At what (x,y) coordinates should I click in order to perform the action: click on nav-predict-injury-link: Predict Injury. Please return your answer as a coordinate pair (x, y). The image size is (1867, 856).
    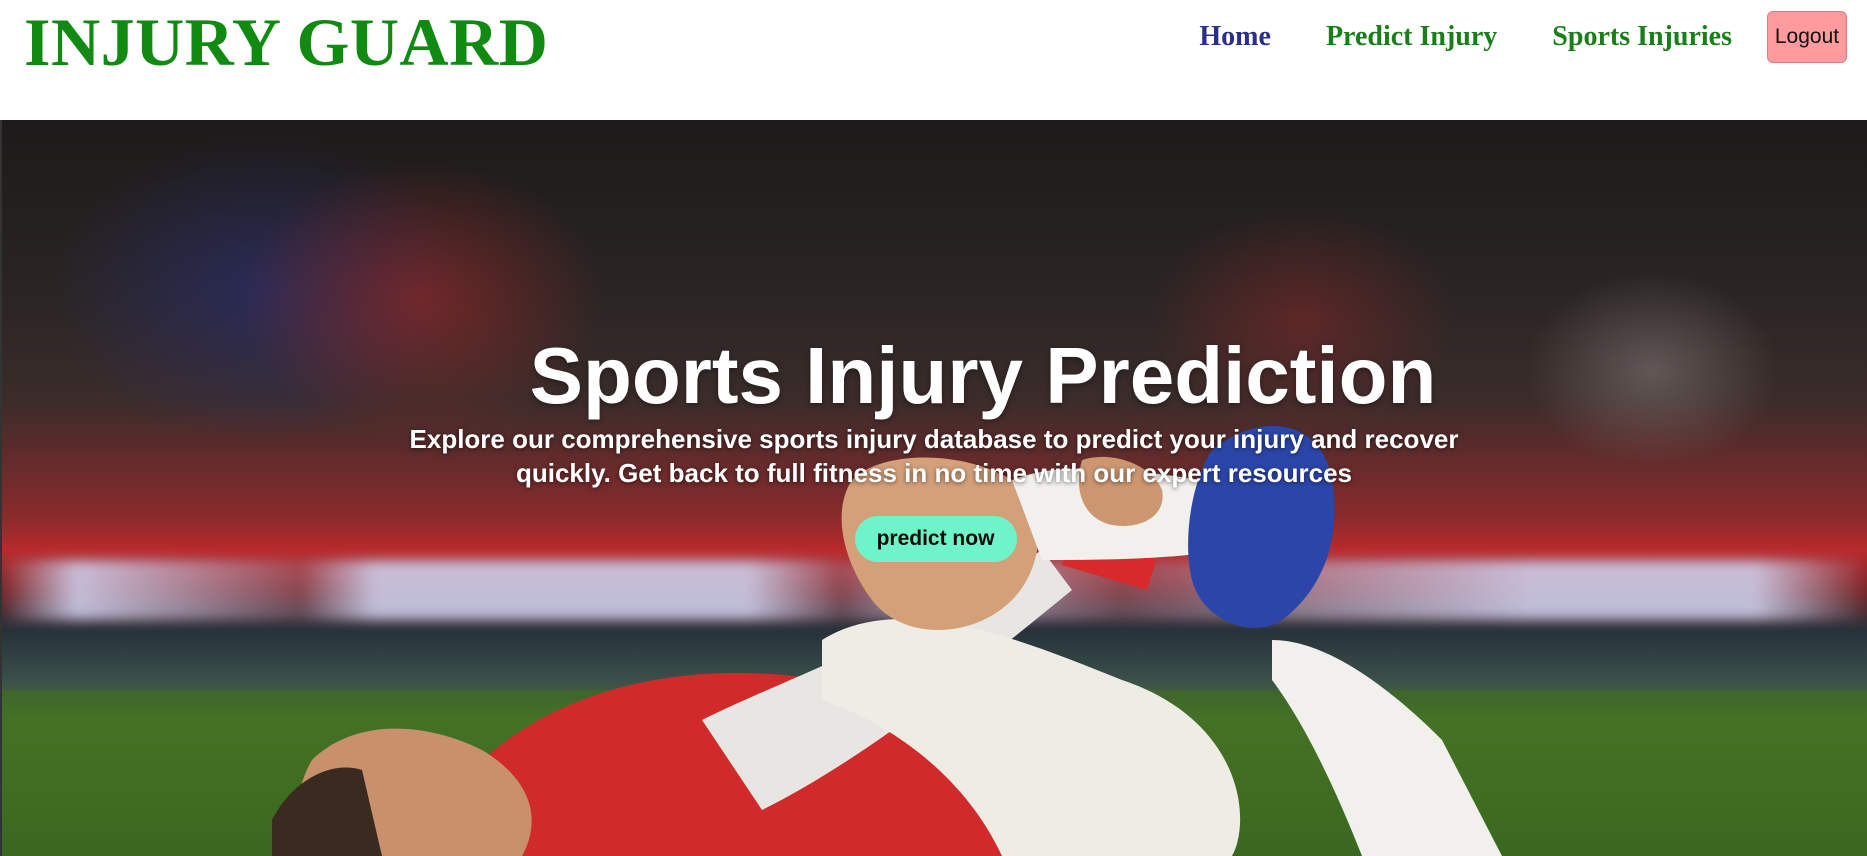
    Looking at the image, I should click on (1411, 37).